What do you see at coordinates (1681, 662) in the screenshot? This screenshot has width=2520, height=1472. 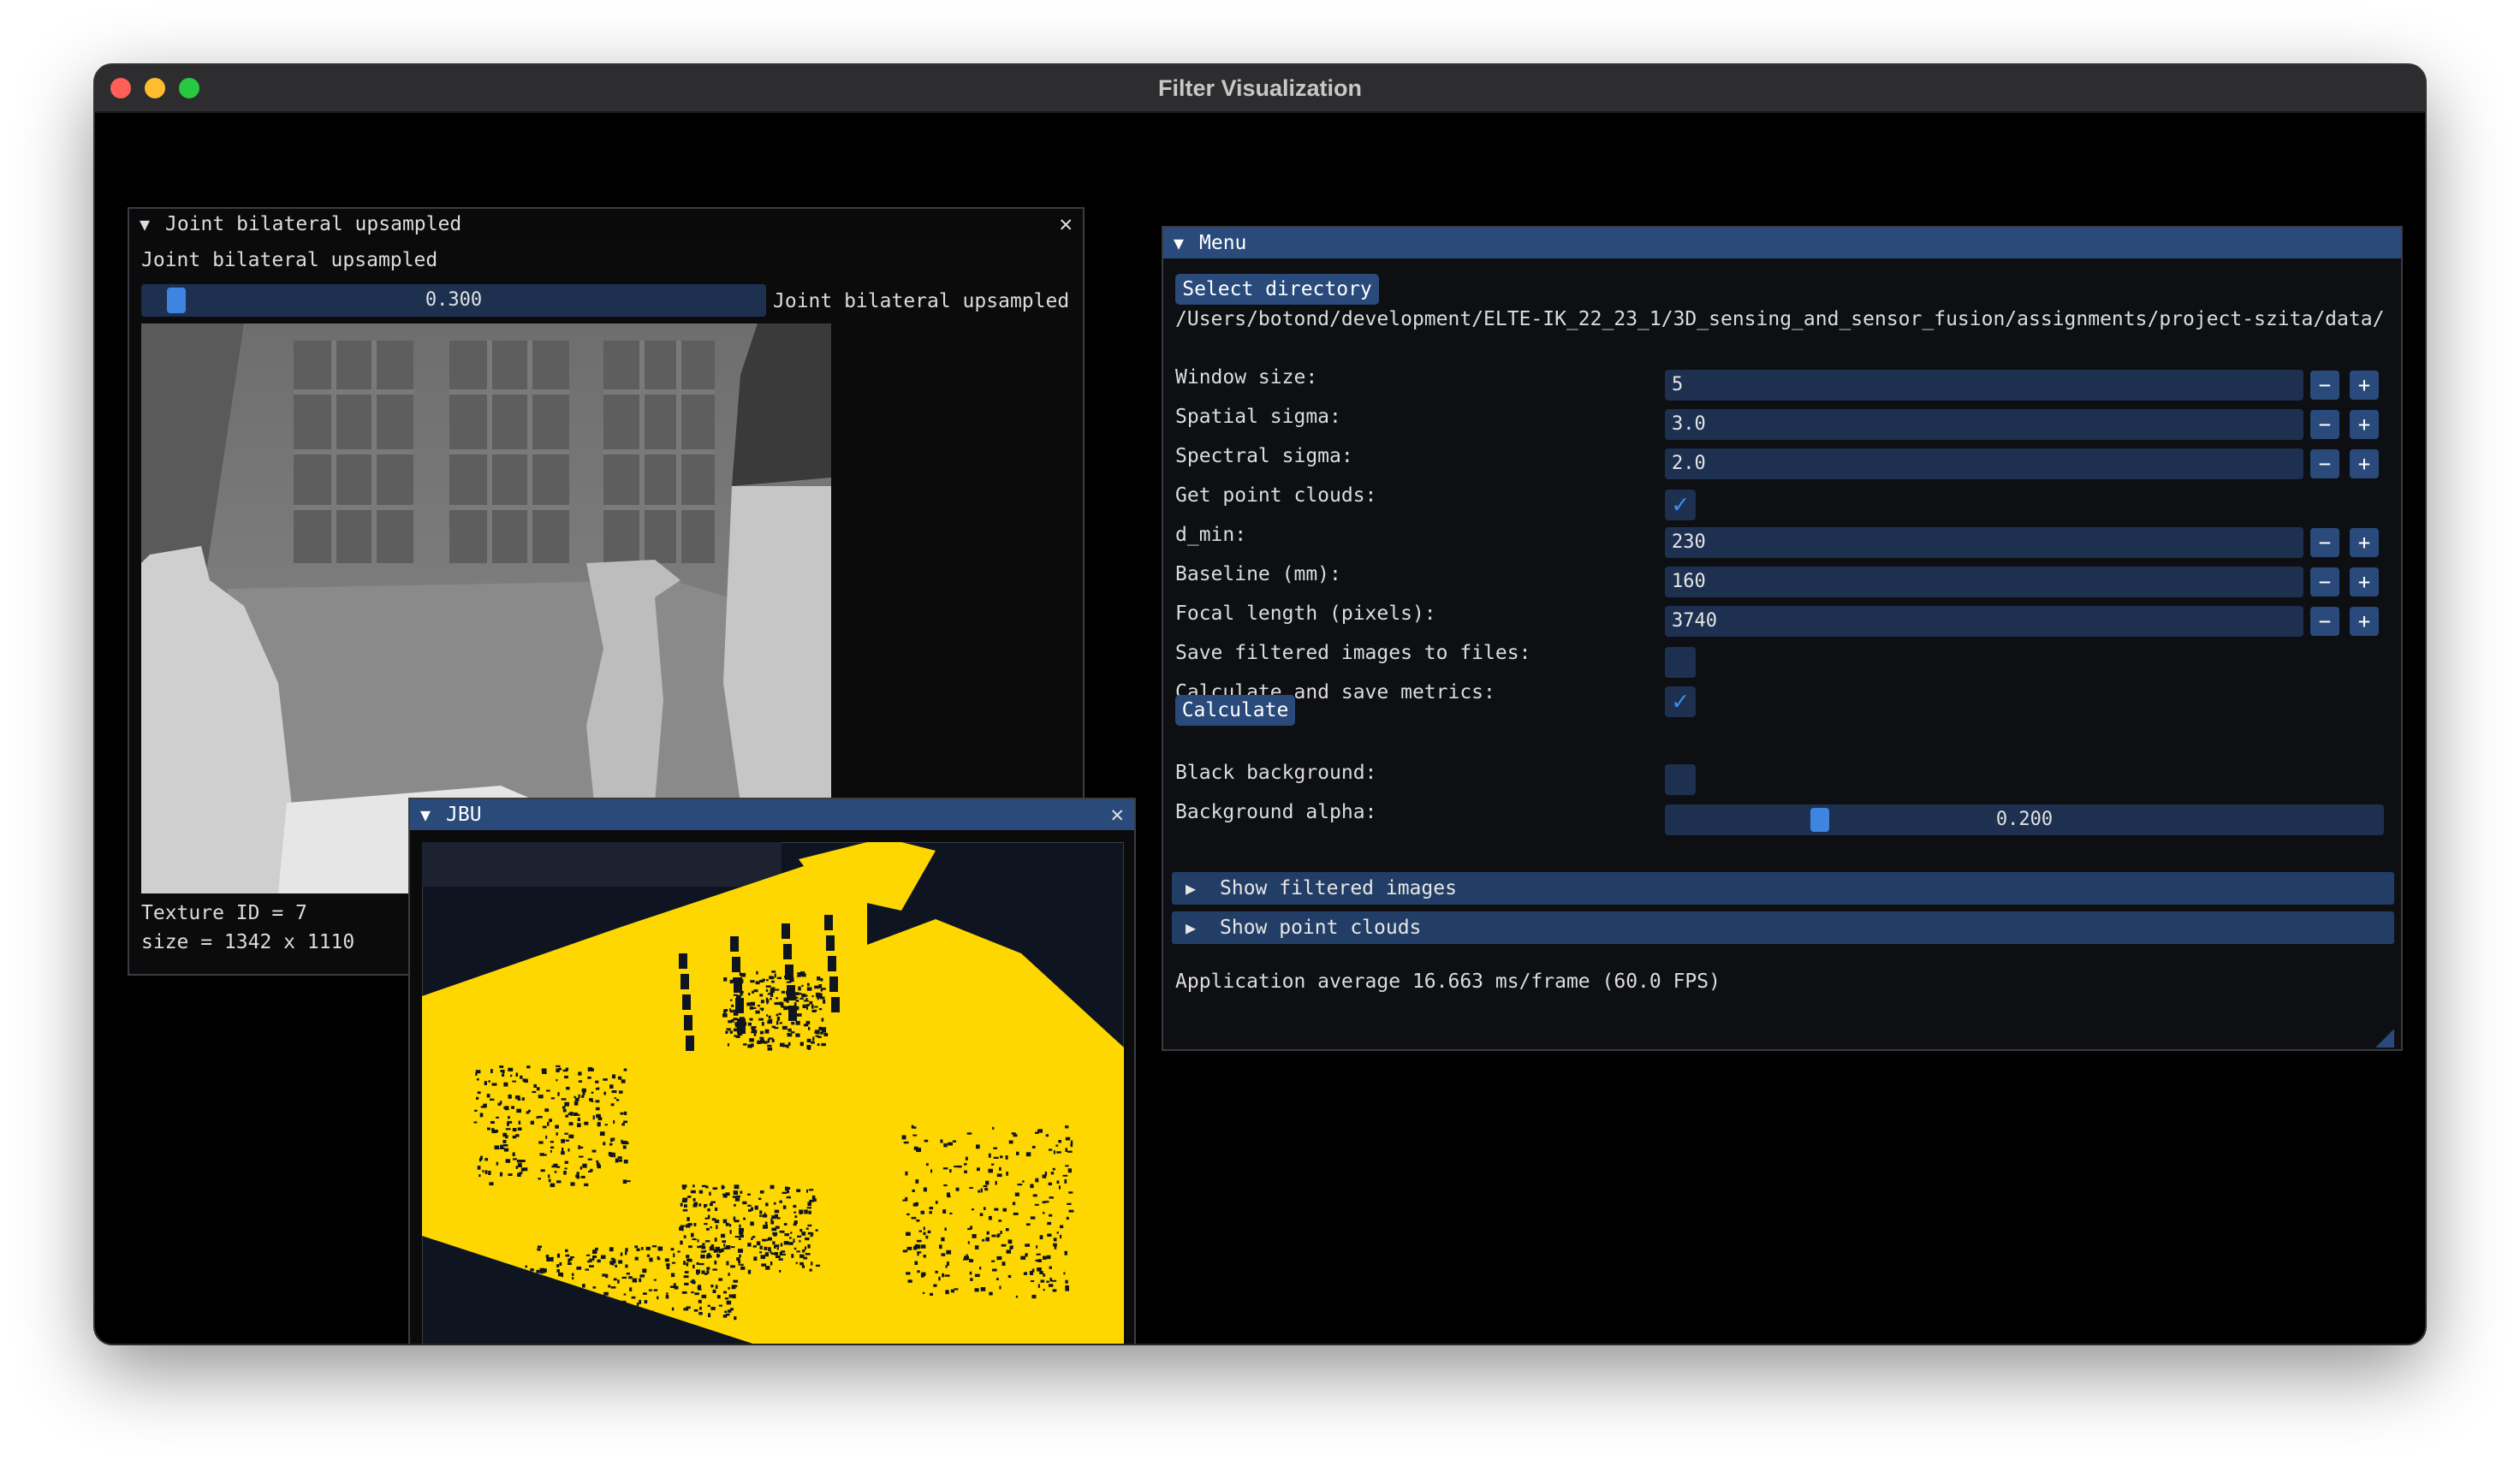 I see `menu-row-checkbox` at bounding box center [1681, 662].